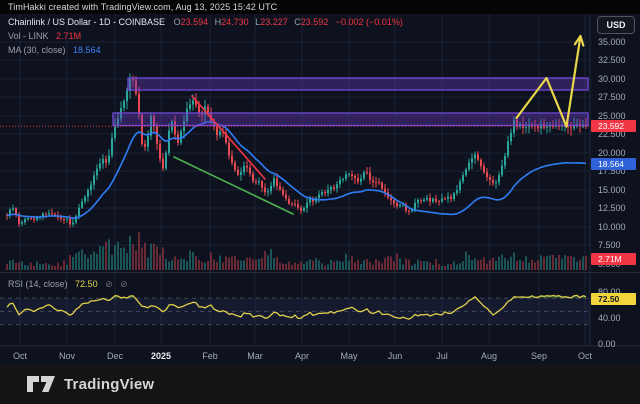  I want to click on tradingview-logo-icon, so click(41, 384).